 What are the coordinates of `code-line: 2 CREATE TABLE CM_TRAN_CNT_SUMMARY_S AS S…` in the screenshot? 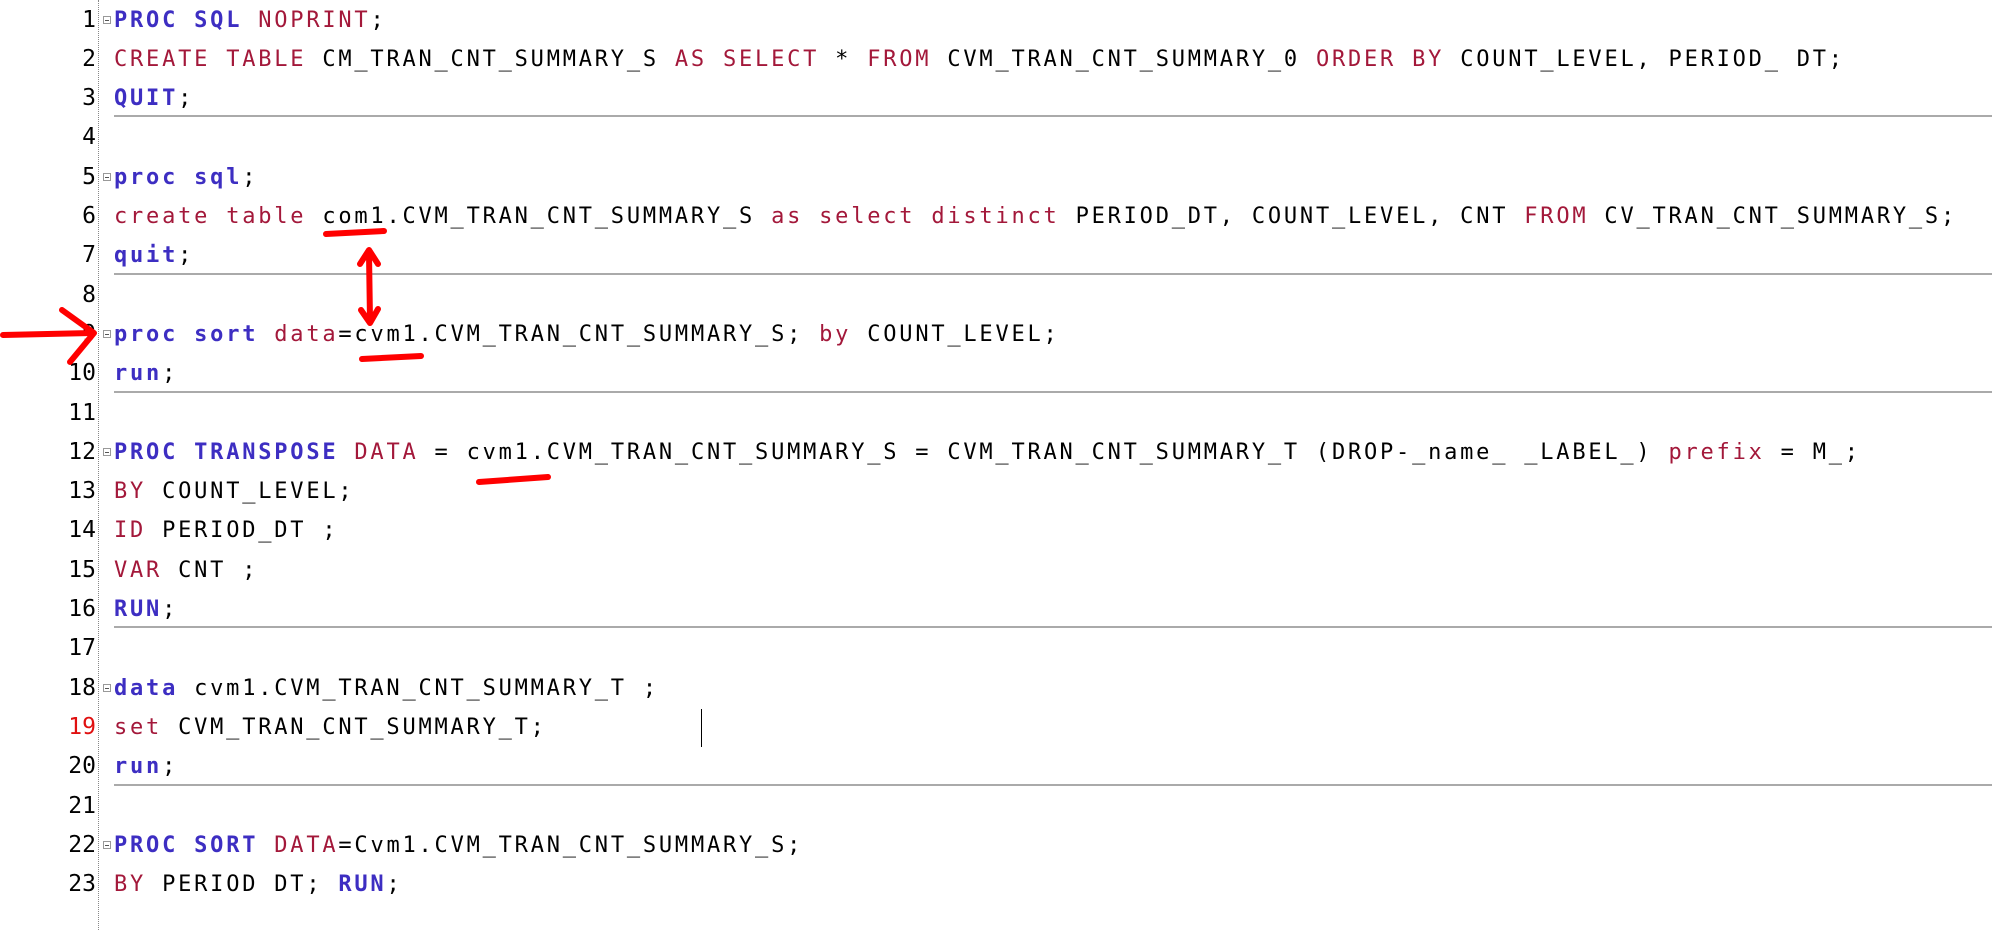 It's located at (996, 59).